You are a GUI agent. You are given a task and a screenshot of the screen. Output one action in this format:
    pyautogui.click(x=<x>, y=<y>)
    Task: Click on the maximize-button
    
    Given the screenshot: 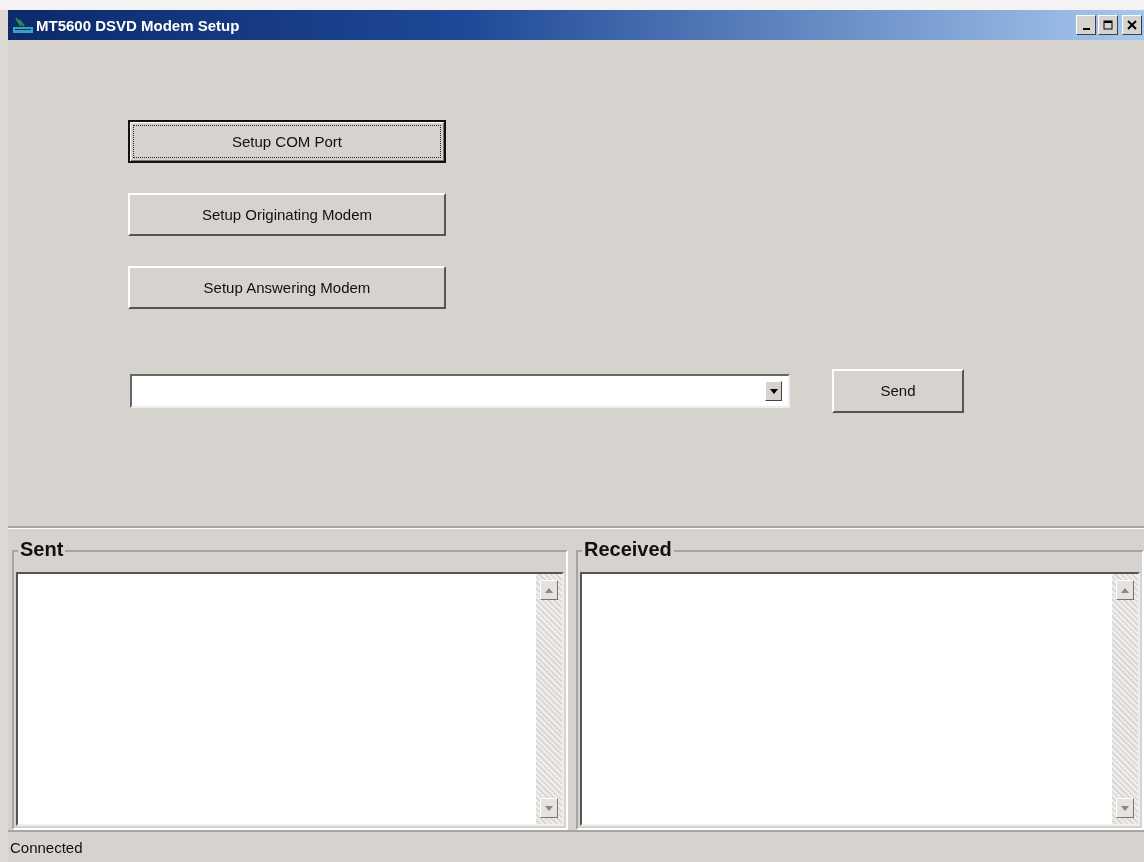 What is the action you would take?
    pyautogui.click(x=1108, y=25)
    